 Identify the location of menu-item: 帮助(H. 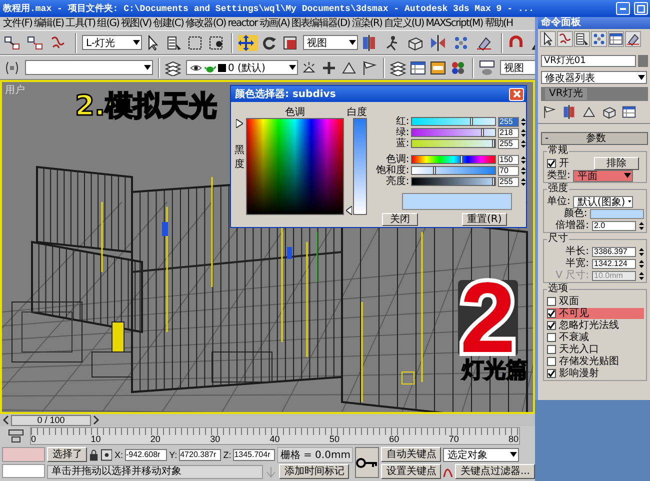
(498, 24).